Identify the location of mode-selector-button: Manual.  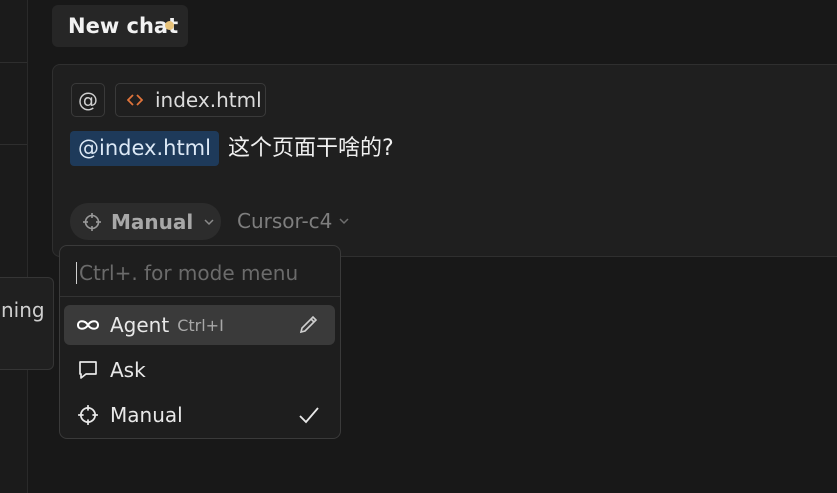
(145, 221).